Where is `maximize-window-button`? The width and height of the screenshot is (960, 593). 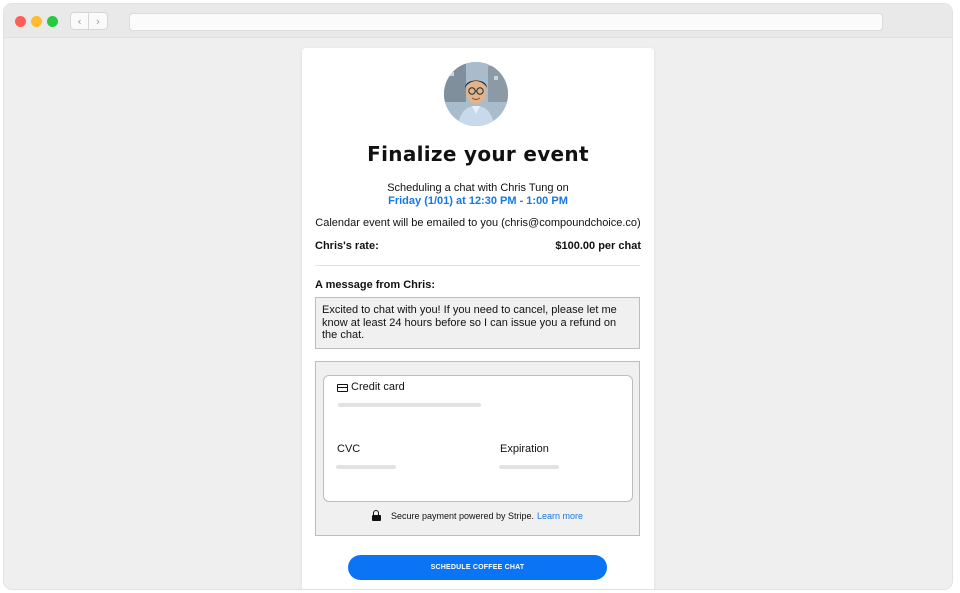 maximize-window-button is located at coordinates (52, 21).